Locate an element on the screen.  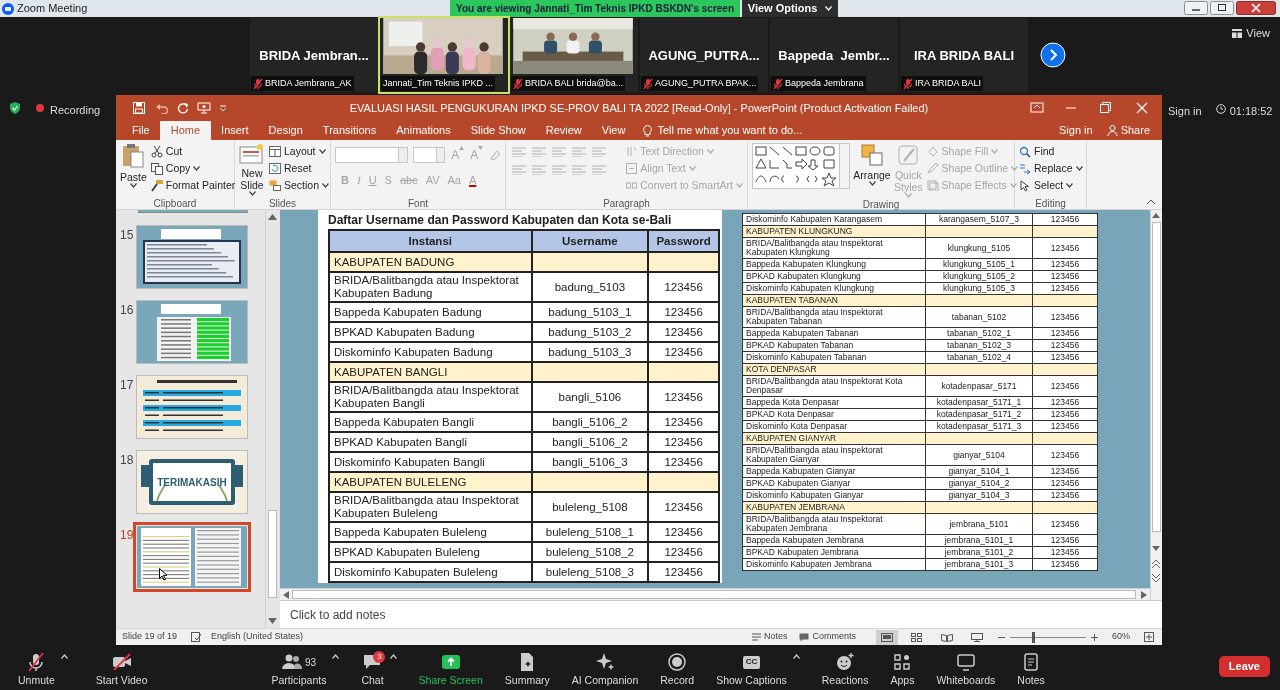
leave-button: Leave is located at coordinates (1244, 666).